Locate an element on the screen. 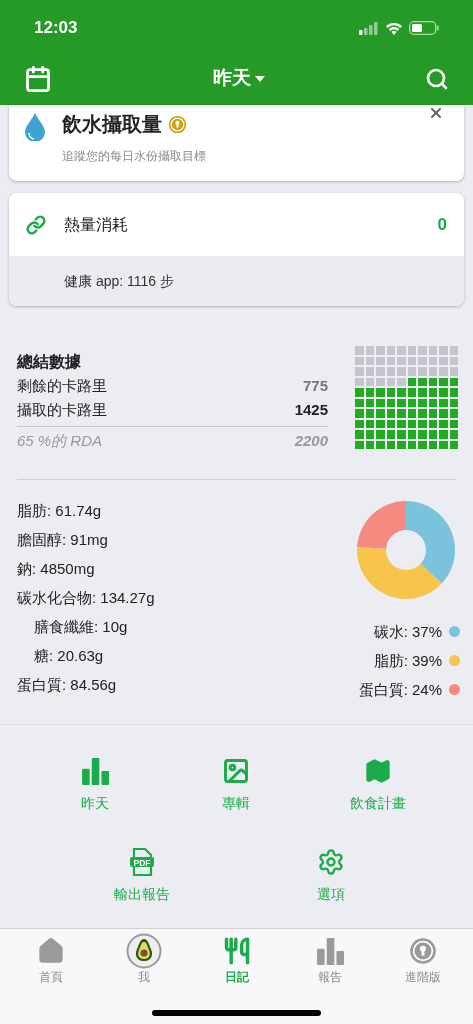 This screenshot has width=473, height=1024. utensils-icon is located at coordinates (236, 951).